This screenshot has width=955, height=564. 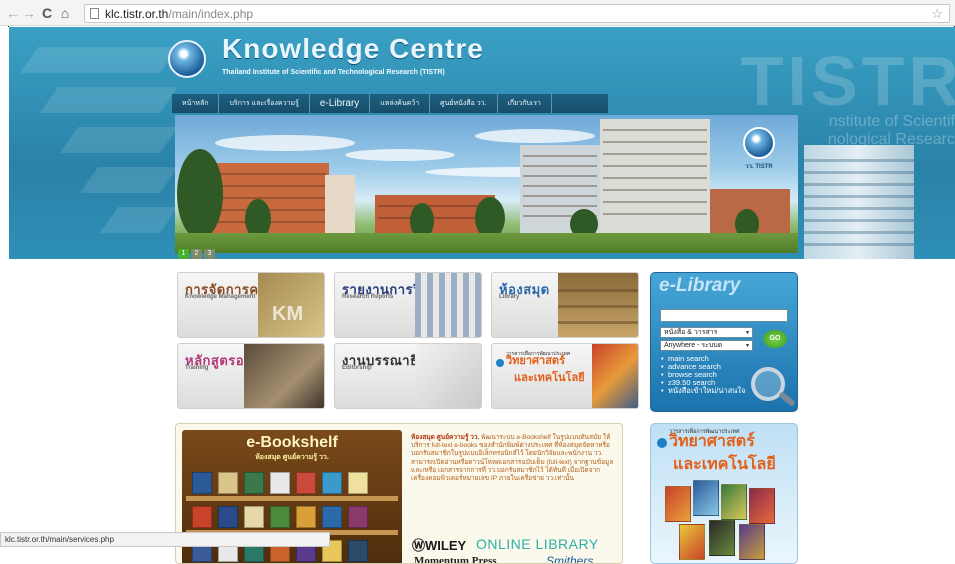 I want to click on menu-item-resources: แหล่งค้นคว้า, so click(x=400, y=103).